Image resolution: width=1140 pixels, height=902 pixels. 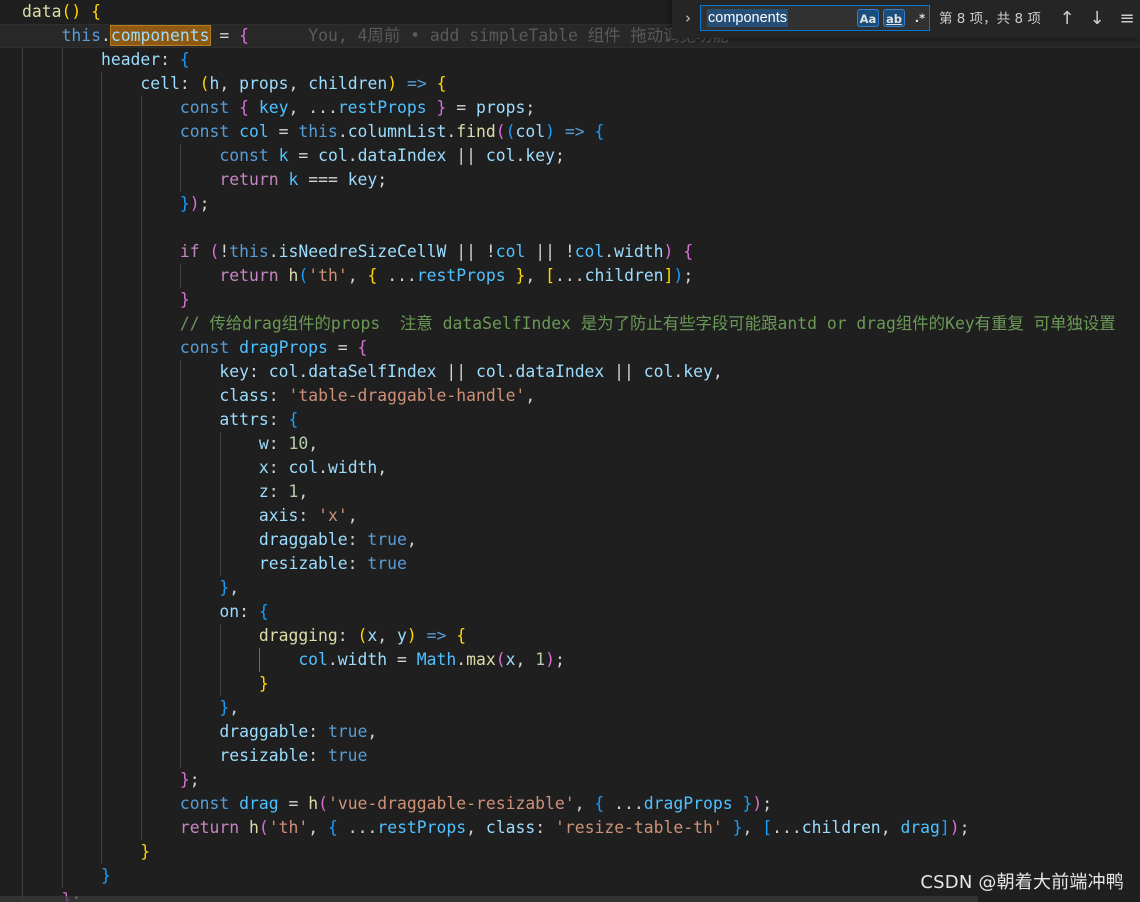 I want to click on match-count: 第 8 项，共 8 项, so click(x=990, y=19).